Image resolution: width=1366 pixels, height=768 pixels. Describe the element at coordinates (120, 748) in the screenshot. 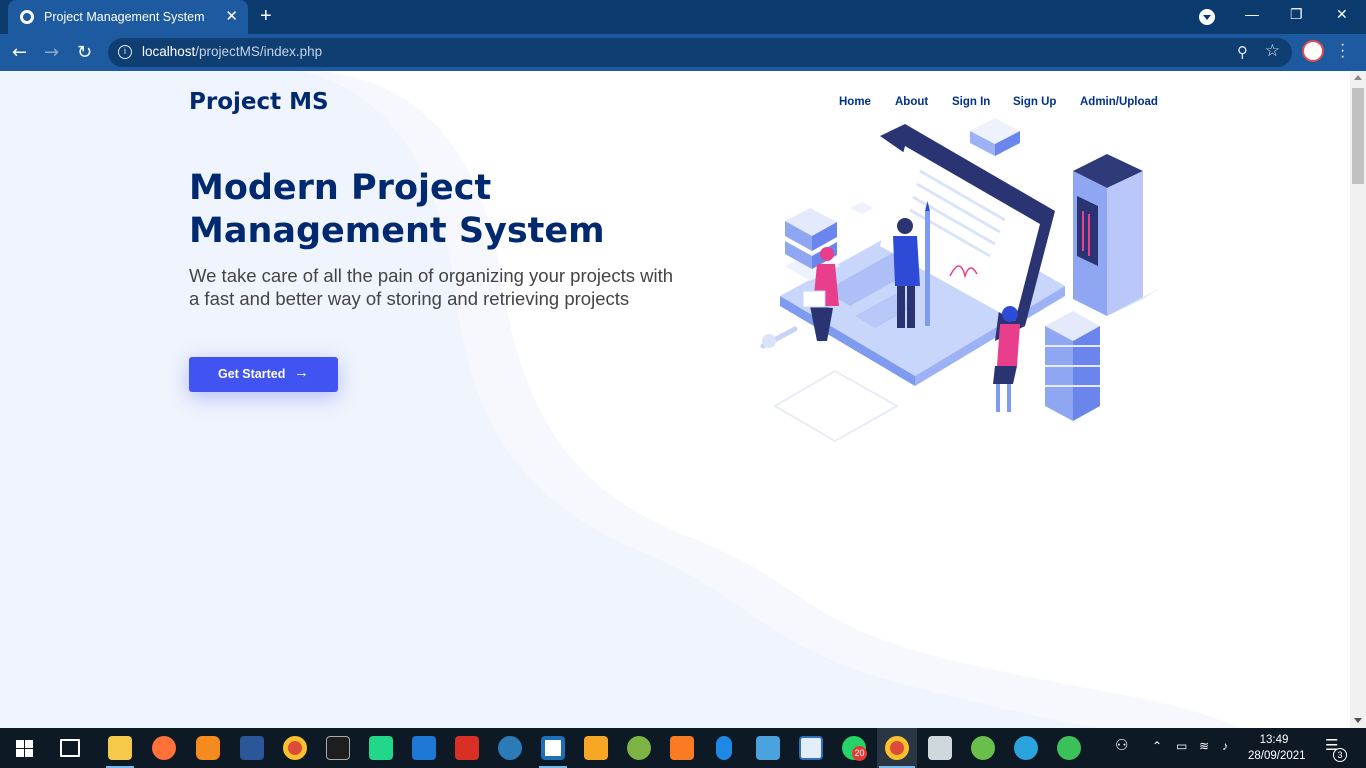

I see `file-explorer-icon` at that location.